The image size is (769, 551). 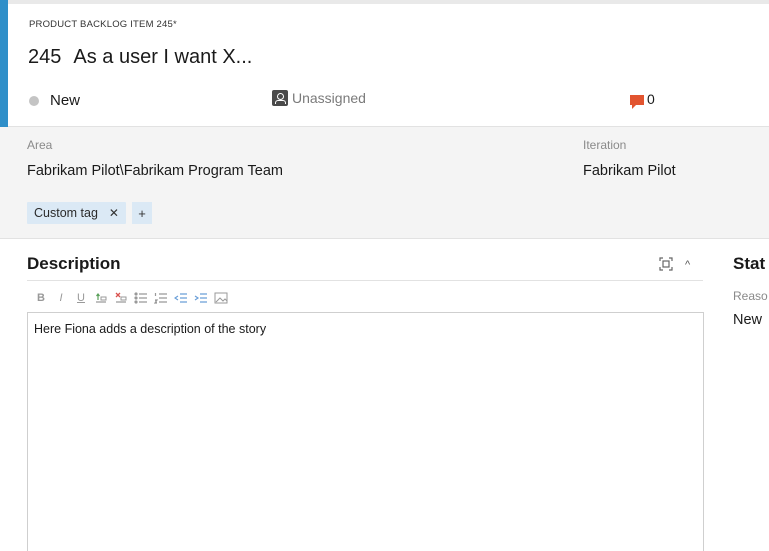 I want to click on discussion-count: 0, so click(x=642, y=100).